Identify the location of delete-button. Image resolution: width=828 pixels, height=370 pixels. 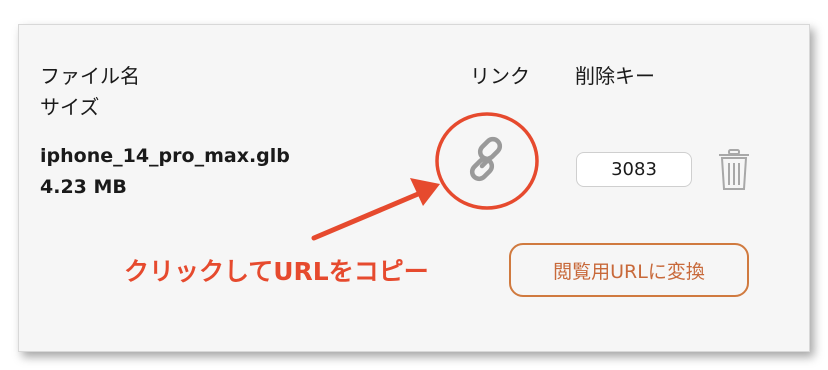
(734, 172).